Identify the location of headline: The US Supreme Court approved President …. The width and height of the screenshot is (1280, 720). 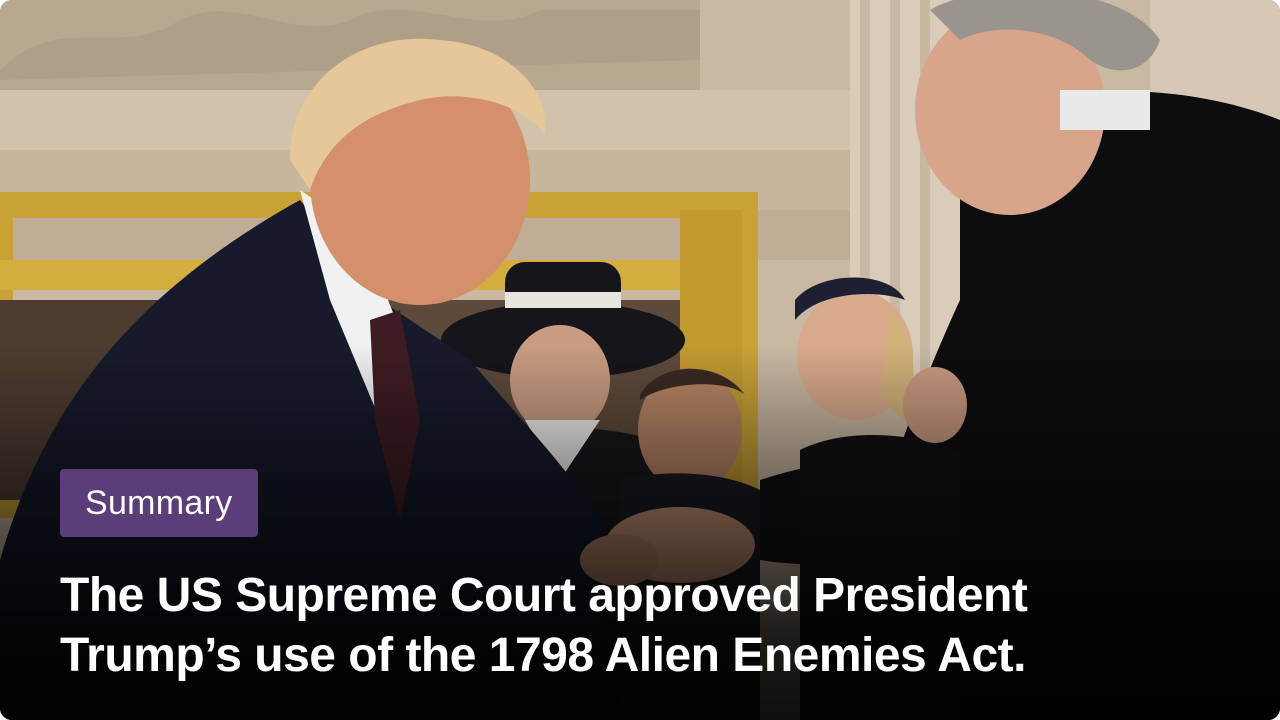
(544, 625).